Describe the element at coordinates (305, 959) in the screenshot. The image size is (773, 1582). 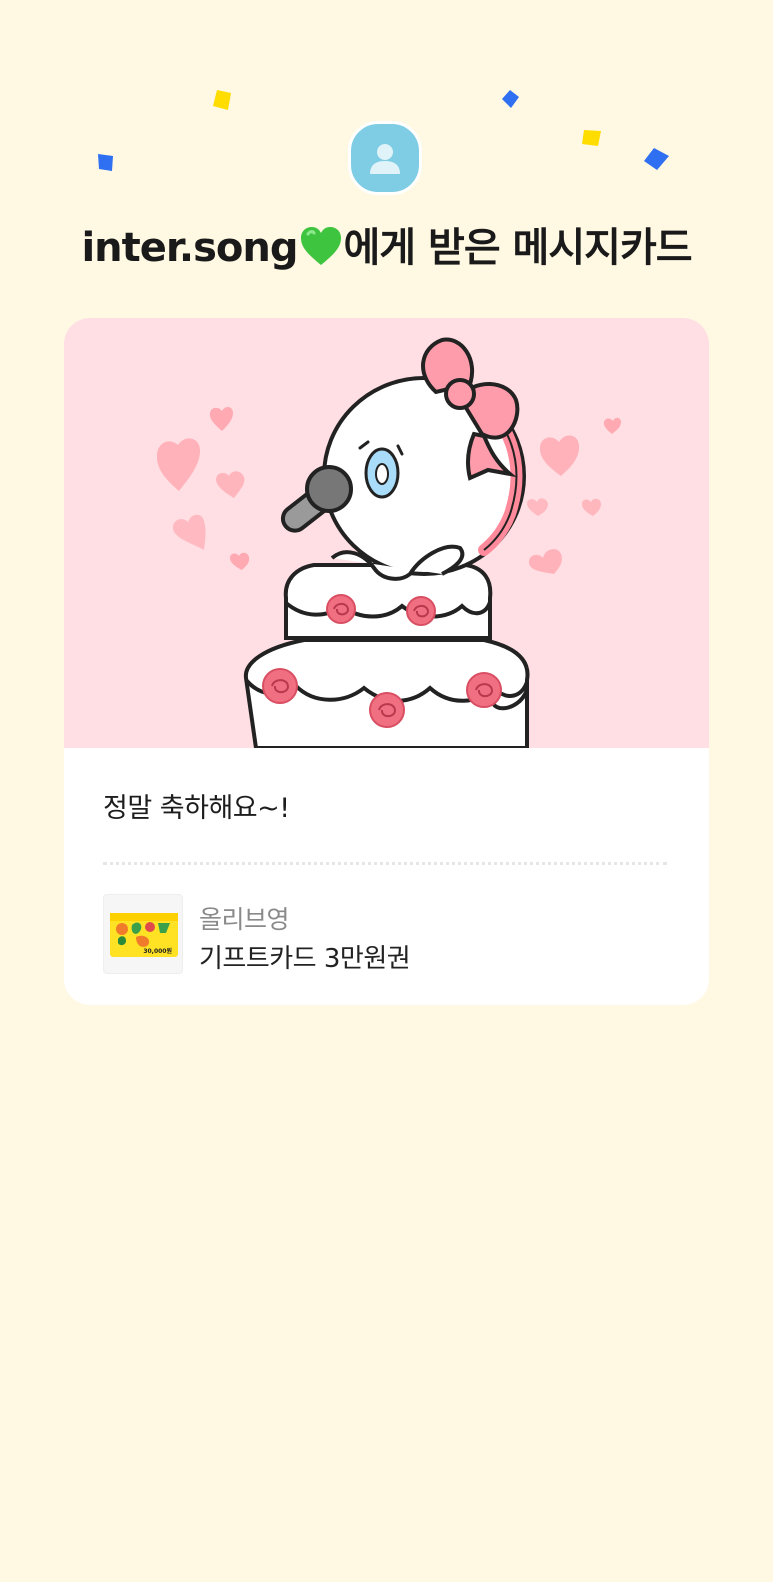
I see `gift-name: 기프트카드 3만원권` at that location.